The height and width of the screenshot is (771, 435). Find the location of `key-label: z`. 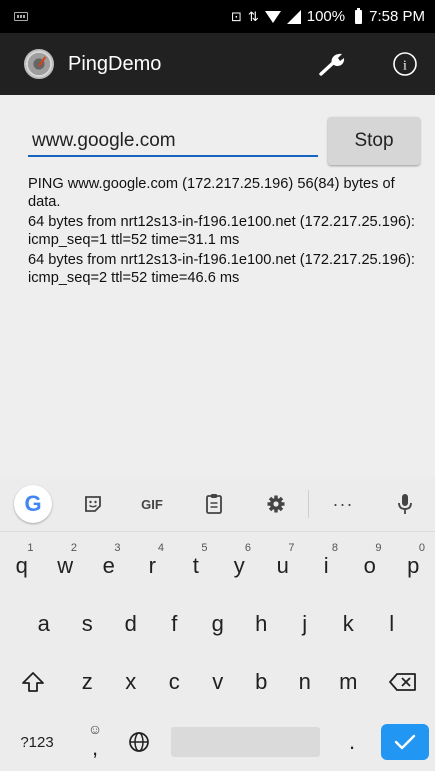

key-label: z is located at coordinates (87, 681).